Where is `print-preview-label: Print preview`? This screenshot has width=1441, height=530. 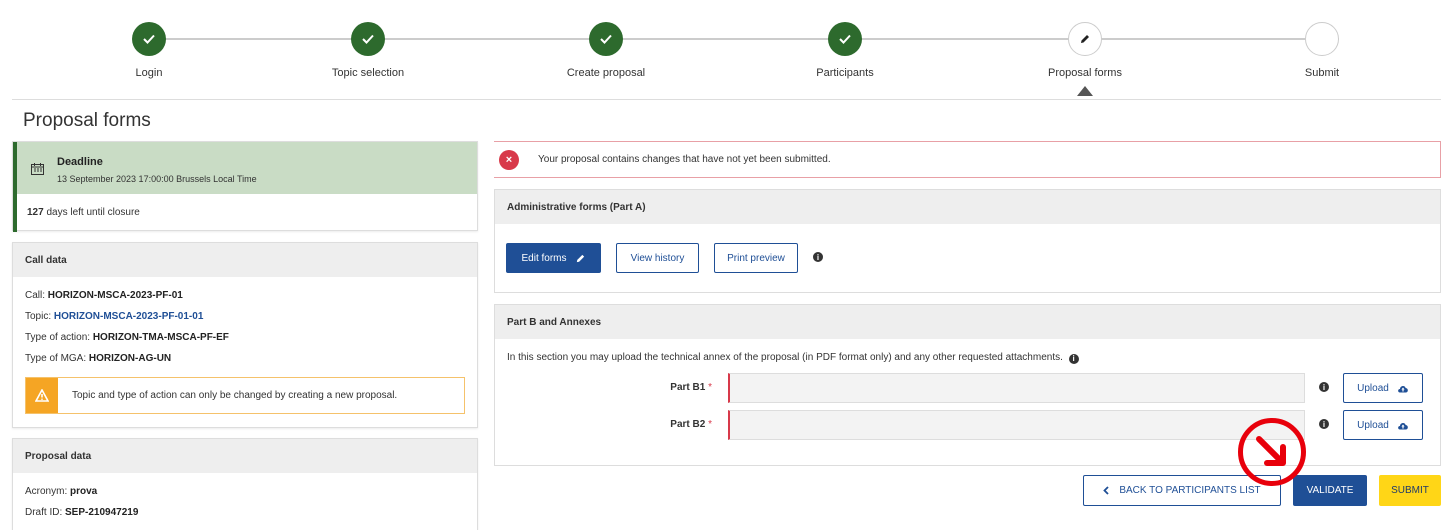
print-preview-label: Print preview is located at coordinates (756, 258).